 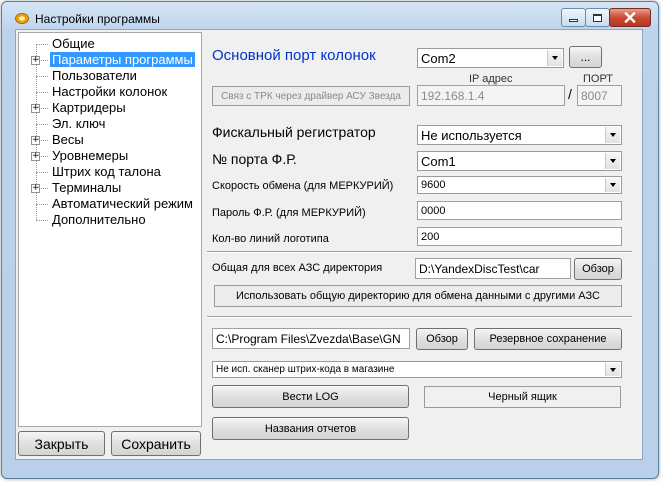 I want to click on tree-item: Пользователи, so click(x=94, y=76).